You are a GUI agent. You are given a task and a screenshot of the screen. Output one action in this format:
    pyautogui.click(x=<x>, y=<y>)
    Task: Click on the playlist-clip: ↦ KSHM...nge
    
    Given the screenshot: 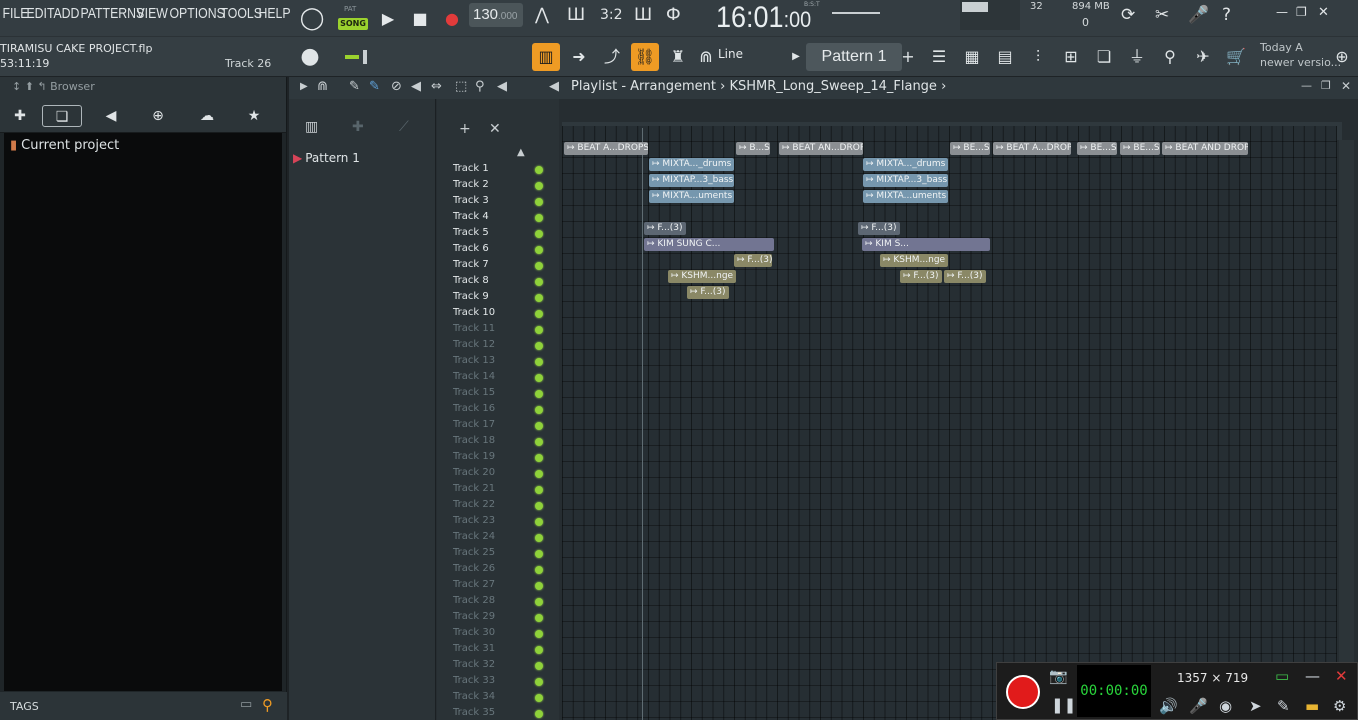 What is the action you would take?
    pyautogui.click(x=702, y=276)
    